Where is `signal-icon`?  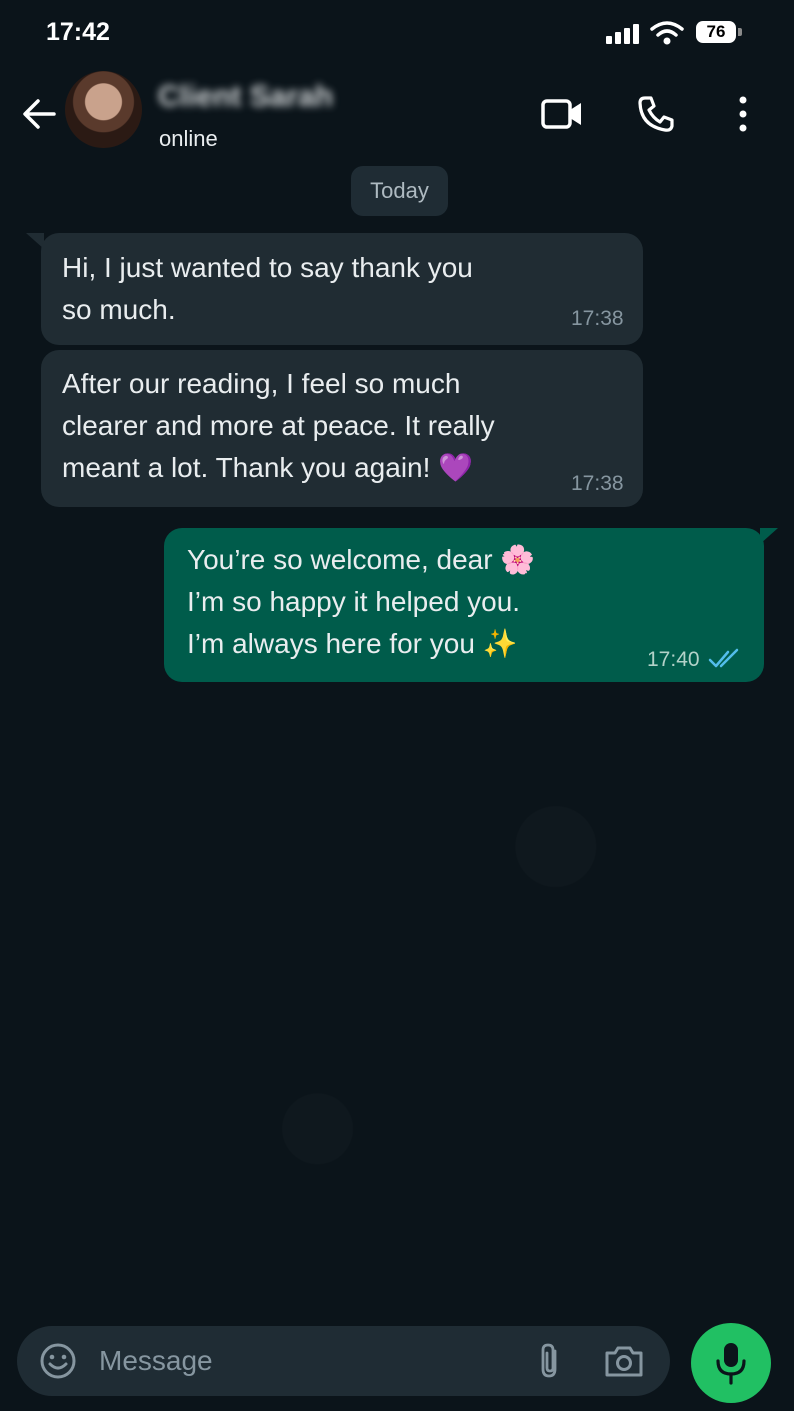 signal-icon is located at coordinates (623, 34).